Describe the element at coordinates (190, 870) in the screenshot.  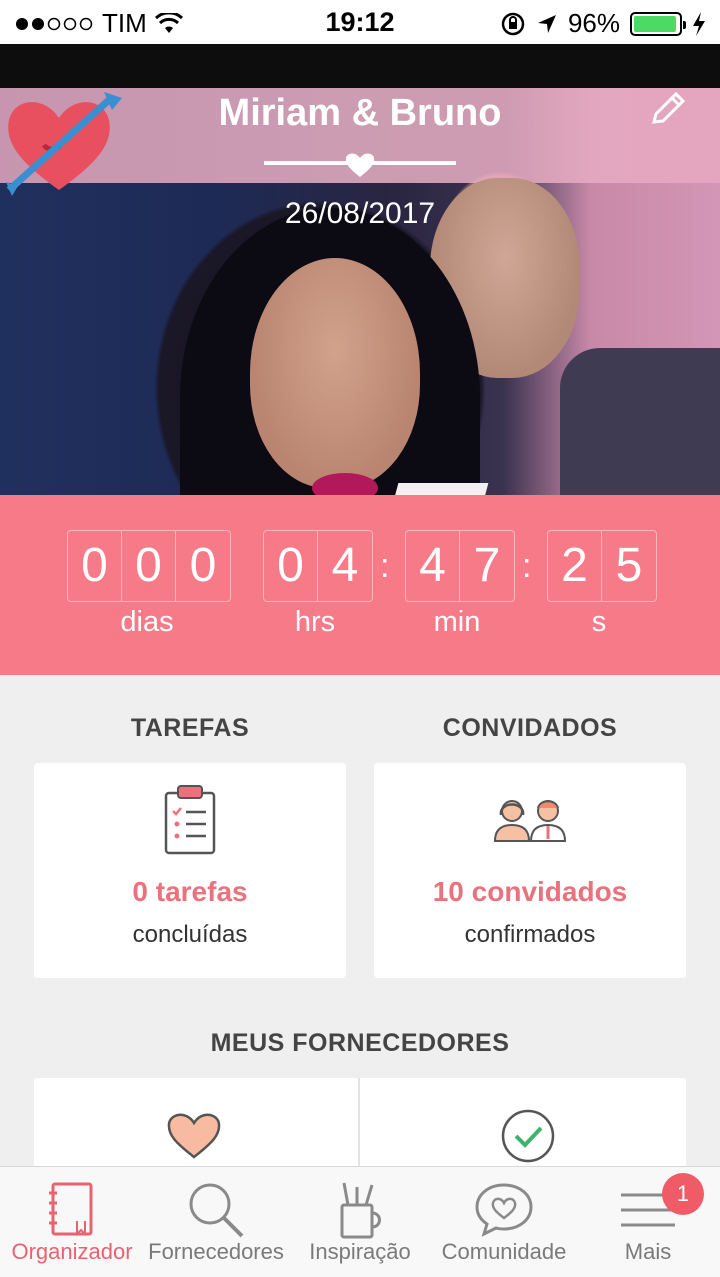
I see `tasks-card: 0 tarefas concluídas` at that location.